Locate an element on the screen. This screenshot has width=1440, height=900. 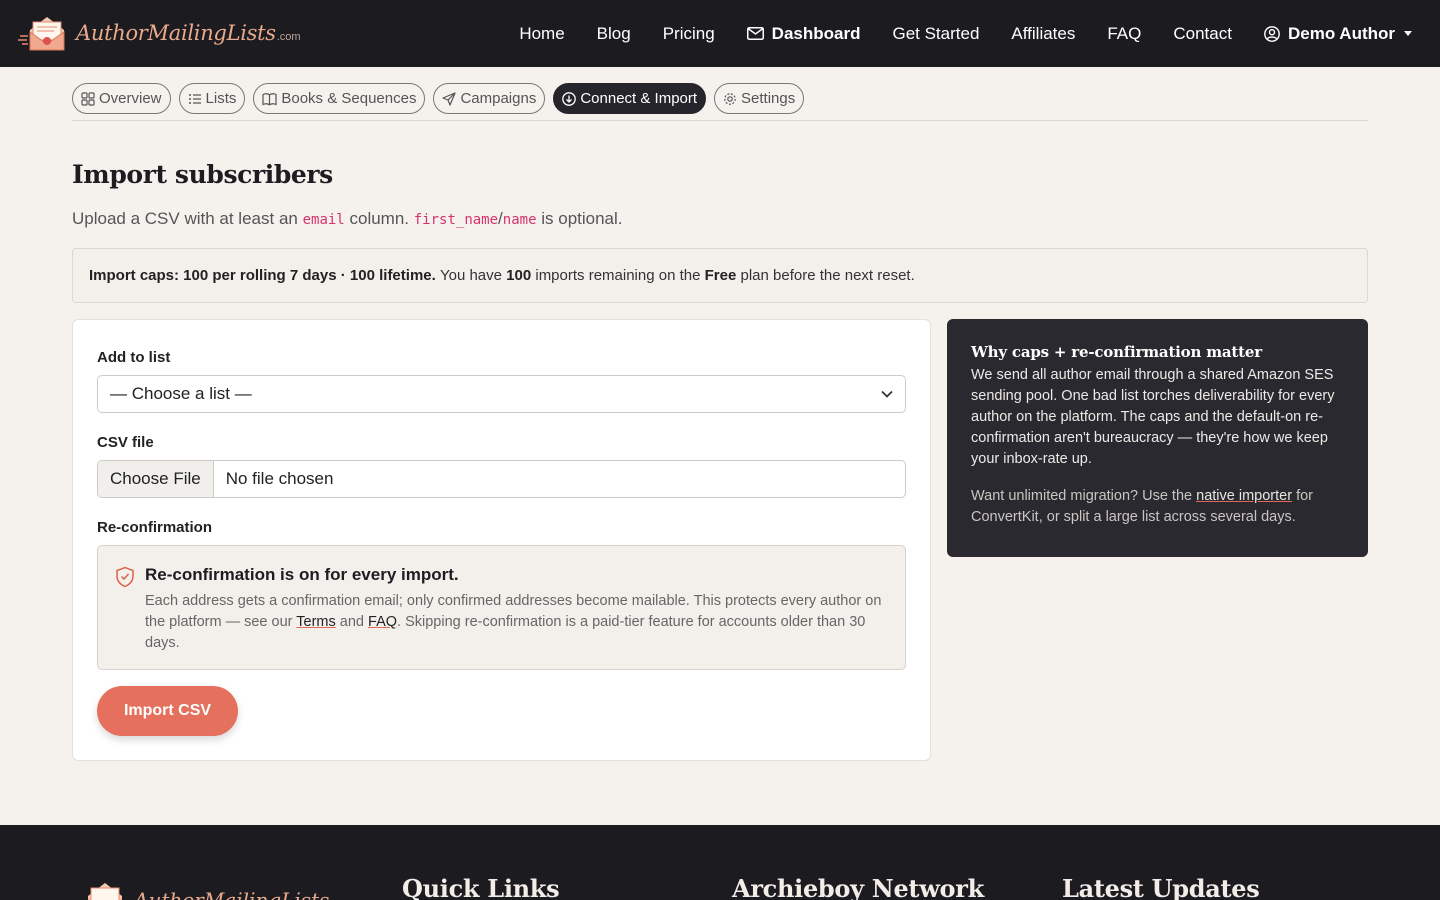
lead-code-first-name: first_name is located at coordinates (456, 220).